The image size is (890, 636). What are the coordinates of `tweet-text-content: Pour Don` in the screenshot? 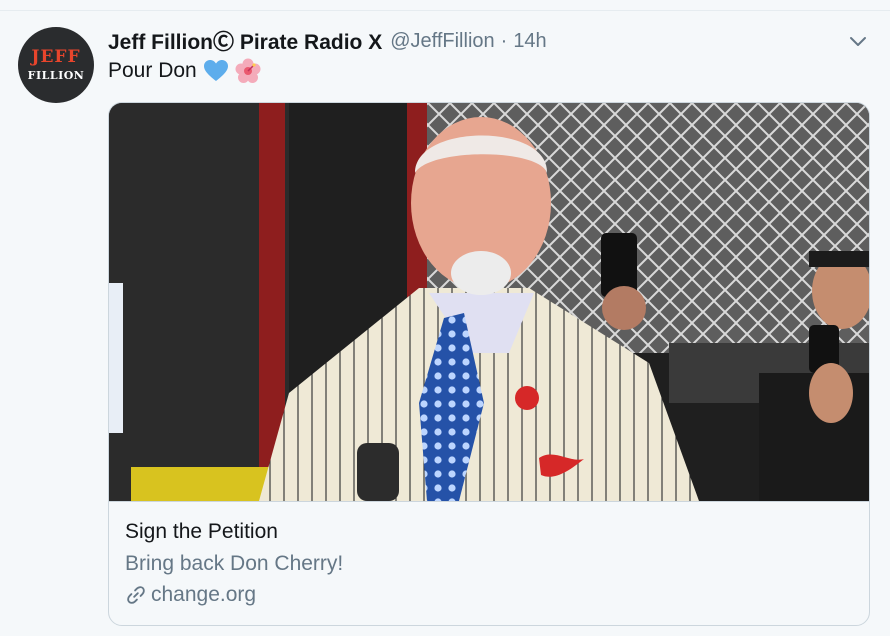 It's located at (152, 70).